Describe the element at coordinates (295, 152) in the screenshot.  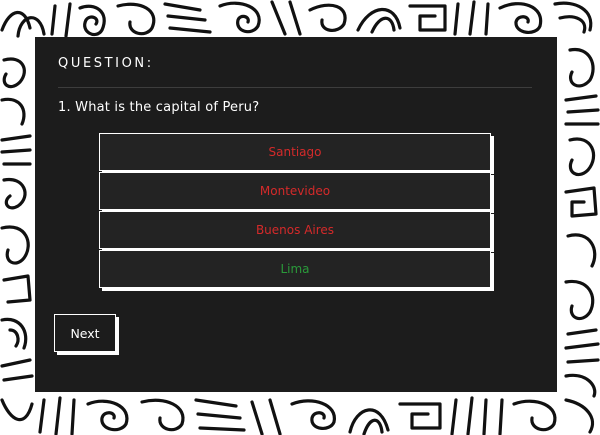
I see `answer-option-santiago: Santiago` at that location.